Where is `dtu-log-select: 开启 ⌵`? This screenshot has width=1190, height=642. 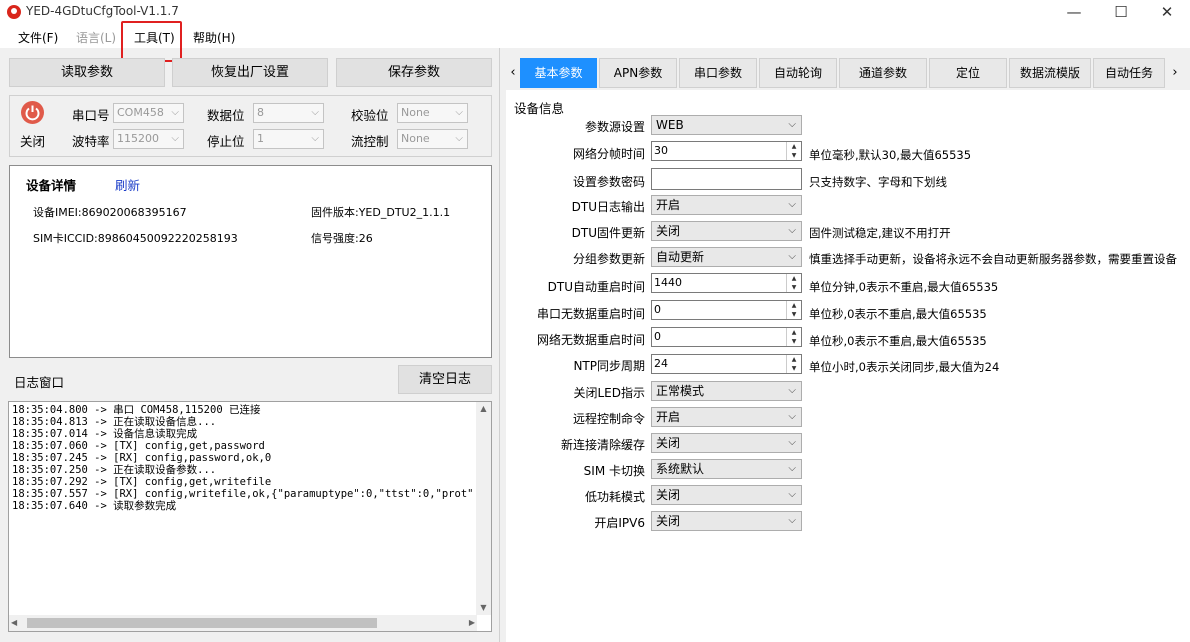 dtu-log-select: 开启 ⌵ is located at coordinates (726, 205).